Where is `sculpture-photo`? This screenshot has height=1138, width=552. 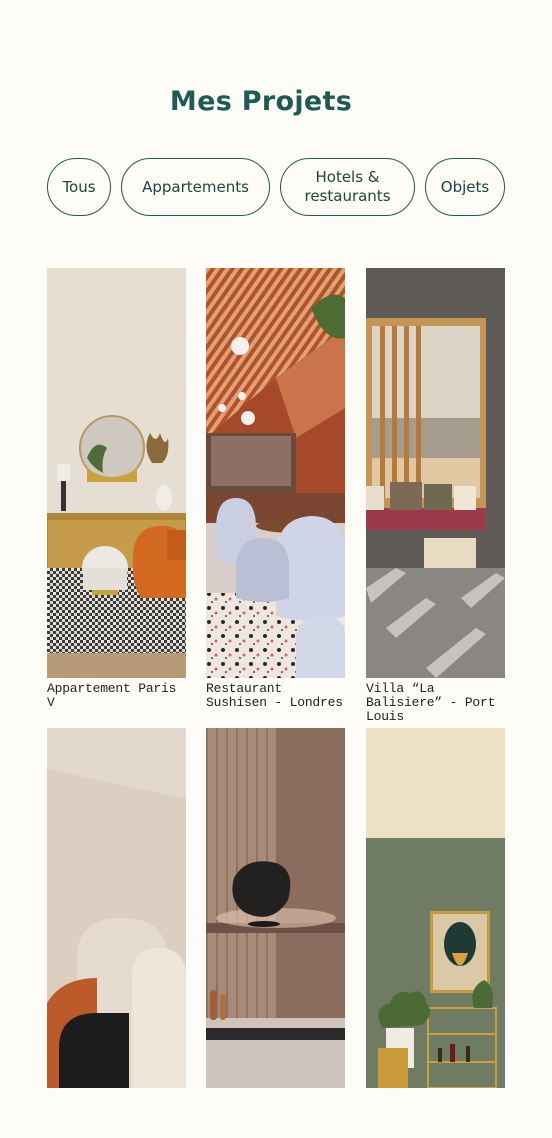 sculpture-photo is located at coordinates (116, 933).